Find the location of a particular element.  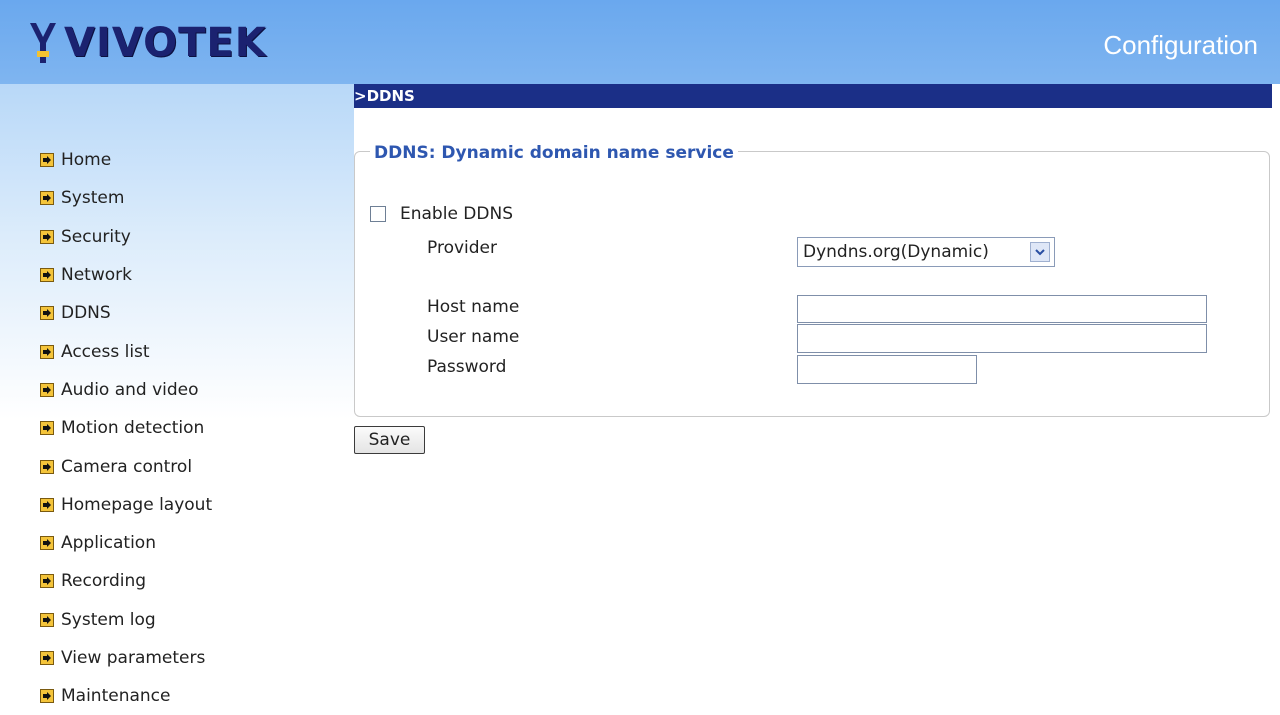

sidebar-item-maintenance: Maintenance is located at coordinates (126, 696).